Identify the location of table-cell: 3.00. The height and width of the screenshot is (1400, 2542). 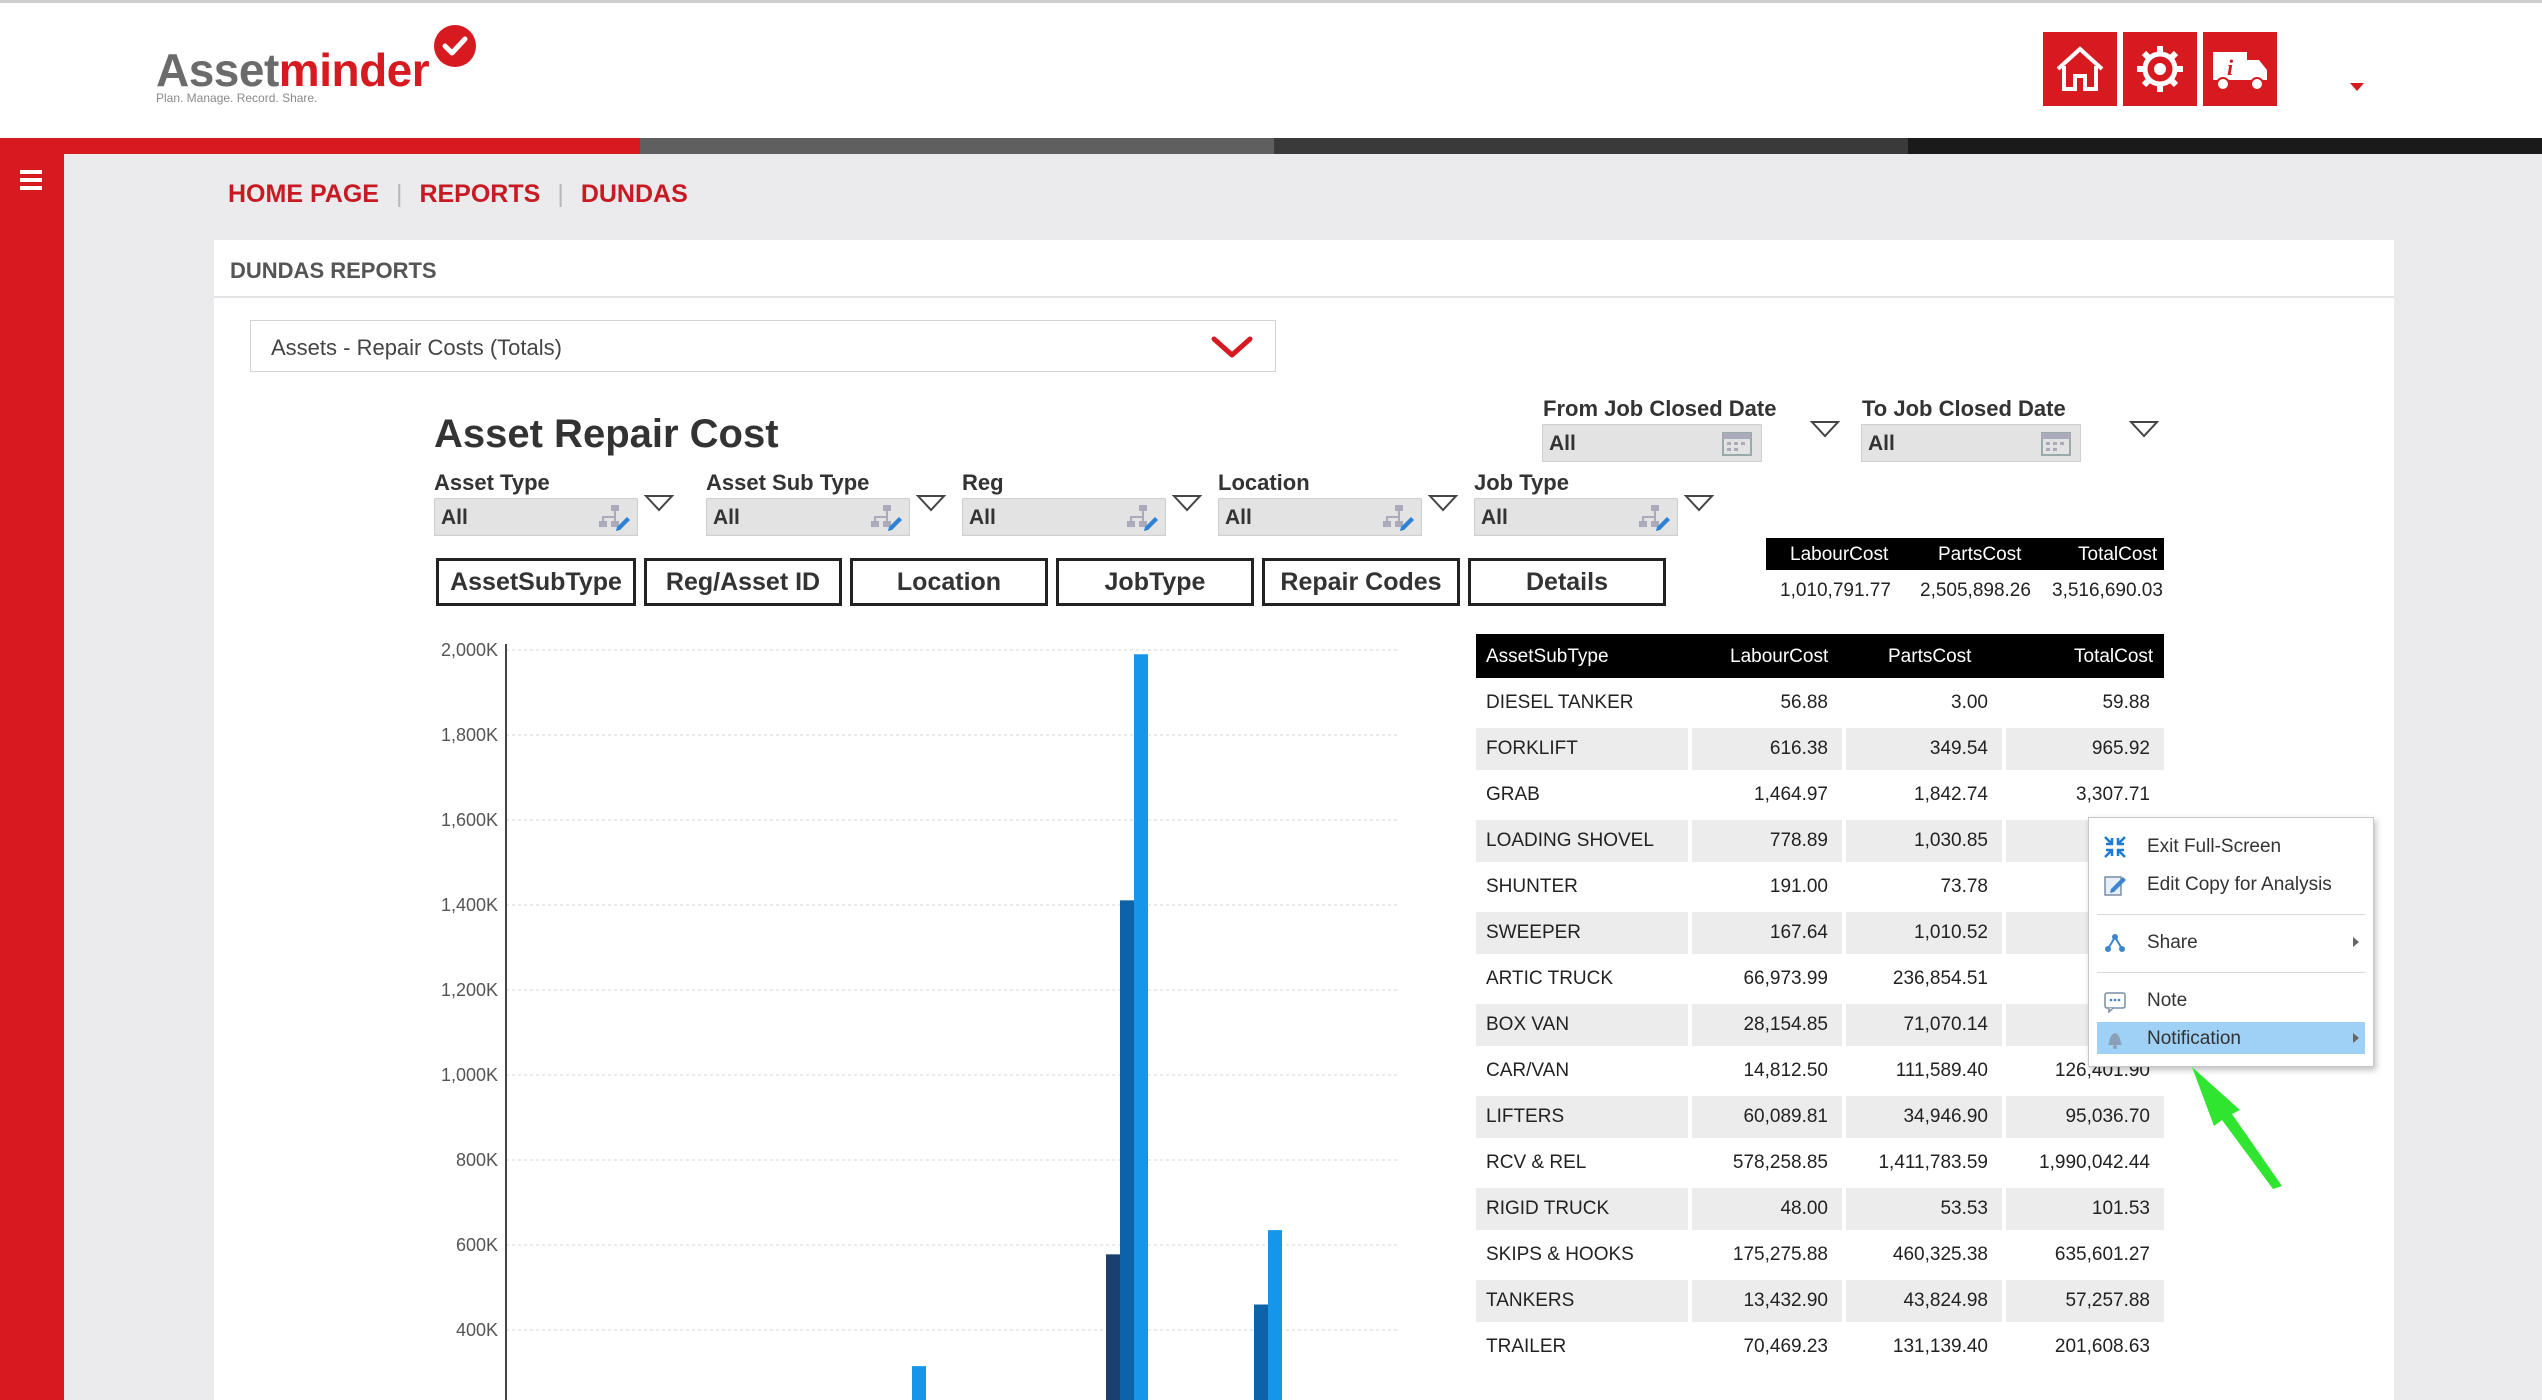
(1969, 702).